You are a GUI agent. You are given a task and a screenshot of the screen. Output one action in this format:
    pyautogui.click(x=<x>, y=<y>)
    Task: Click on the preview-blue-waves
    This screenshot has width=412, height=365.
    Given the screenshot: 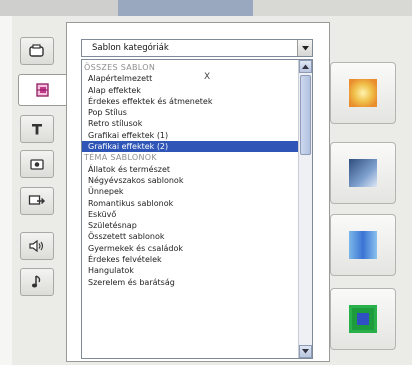 What is the action you would take?
    pyautogui.click(x=363, y=245)
    